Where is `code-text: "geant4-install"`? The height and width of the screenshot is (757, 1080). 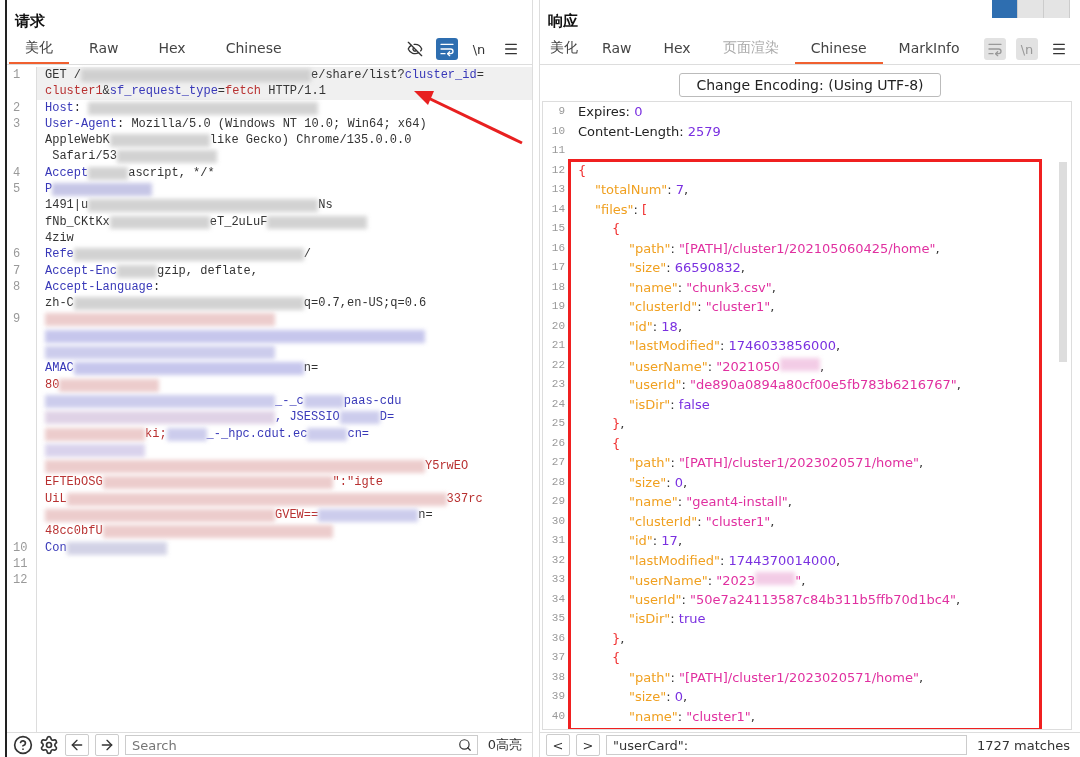 code-text: "geant4-install" is located at coordinates (737, 501).